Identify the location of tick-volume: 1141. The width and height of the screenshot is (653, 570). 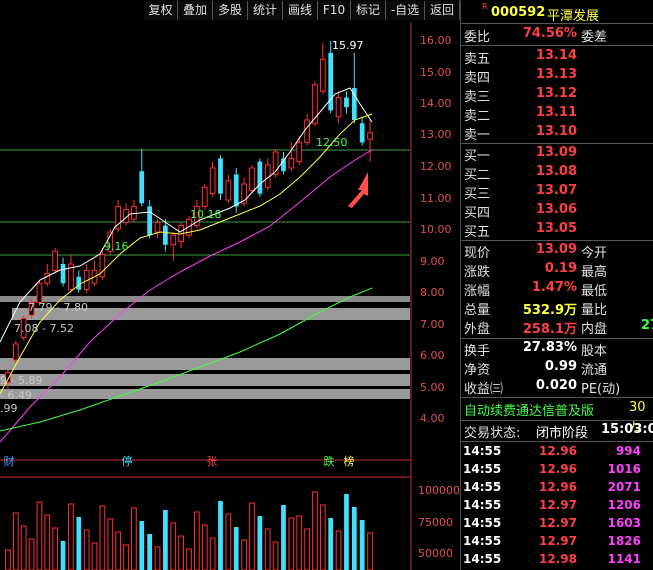
(624, 559).